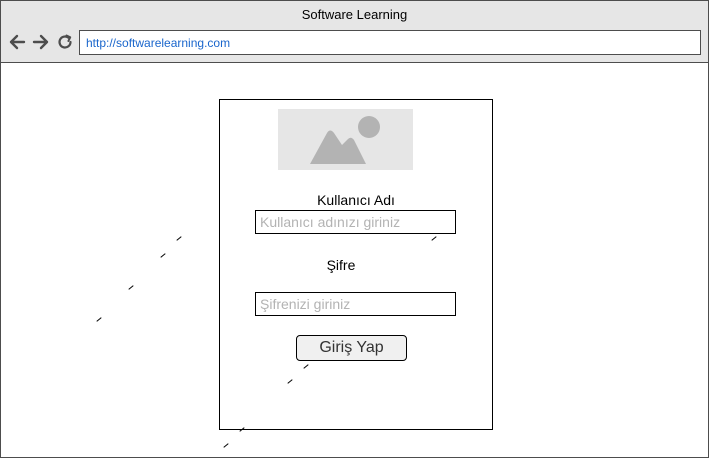 This screenshot has height=458, width=709. I want to click on forward-arrow-icon, so click(41, 42).